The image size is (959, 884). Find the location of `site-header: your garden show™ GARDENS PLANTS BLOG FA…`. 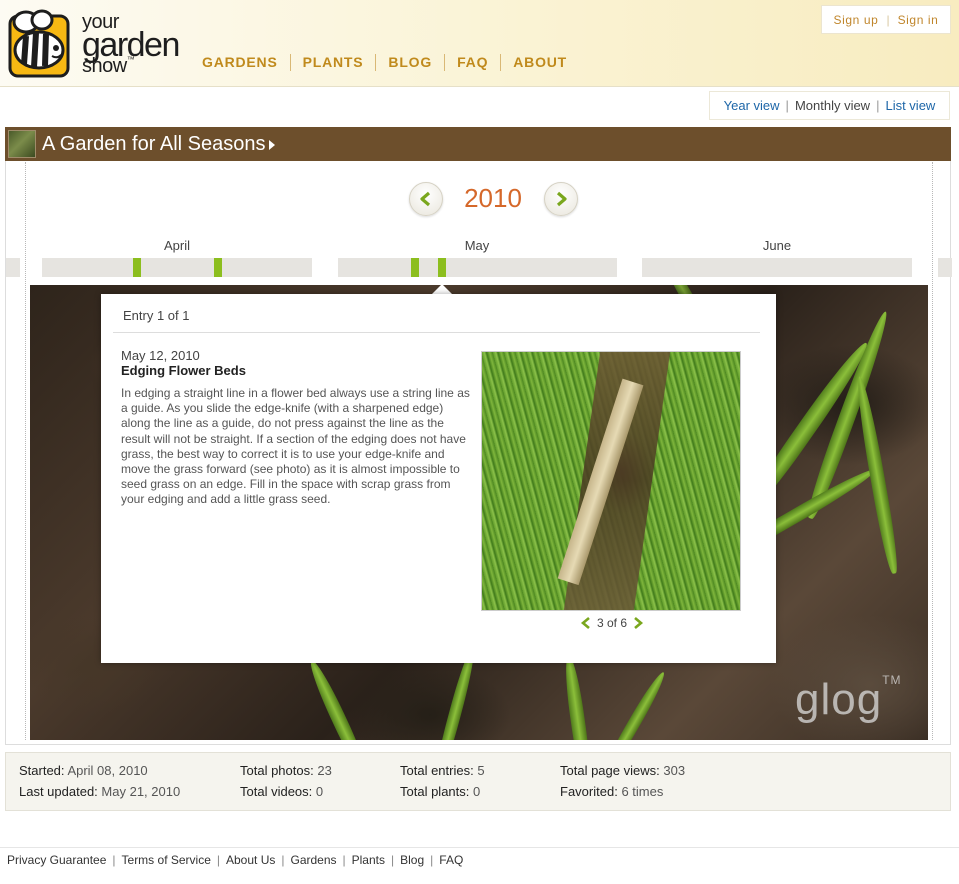

site-header: your garden show™ GARDENS PLANTS BLOG FA… is located at coordinates (479, 43).